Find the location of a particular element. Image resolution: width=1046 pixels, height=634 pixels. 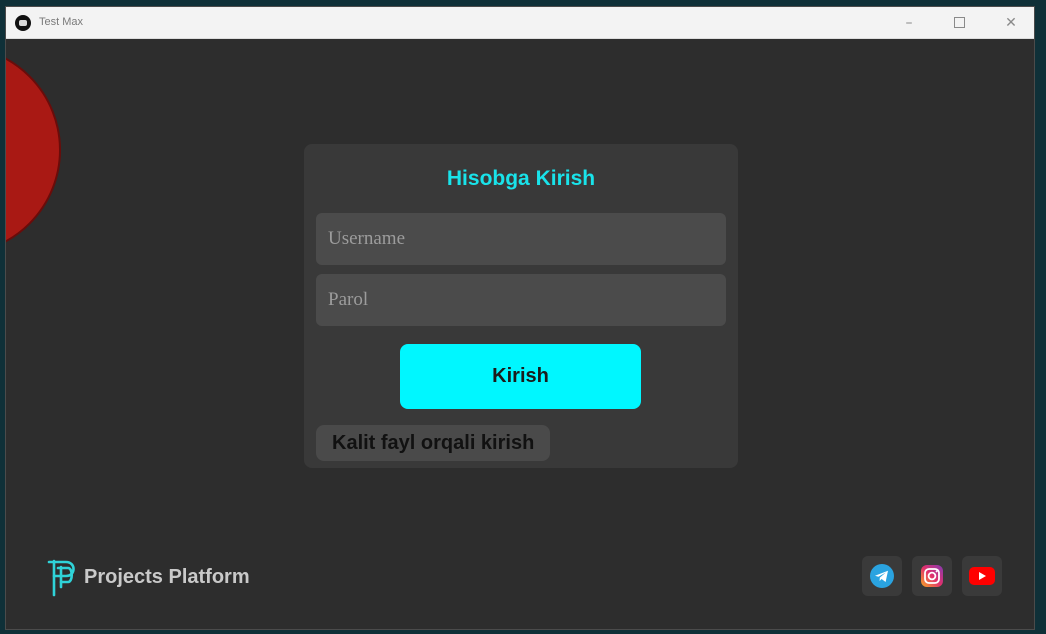

keyfile-login-button: Kalit fayl orqali kirish is located at coordinates (433, 443).